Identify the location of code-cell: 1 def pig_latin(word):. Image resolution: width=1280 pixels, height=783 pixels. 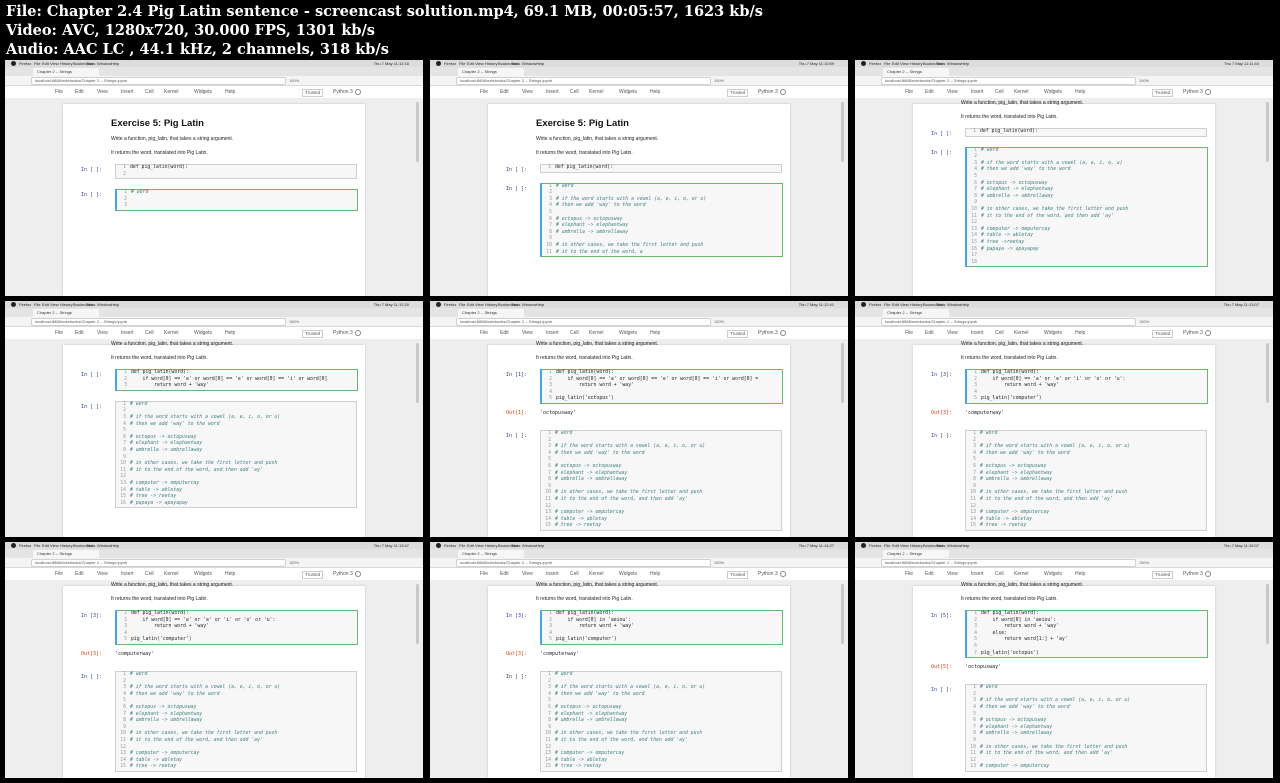
(661, 168).